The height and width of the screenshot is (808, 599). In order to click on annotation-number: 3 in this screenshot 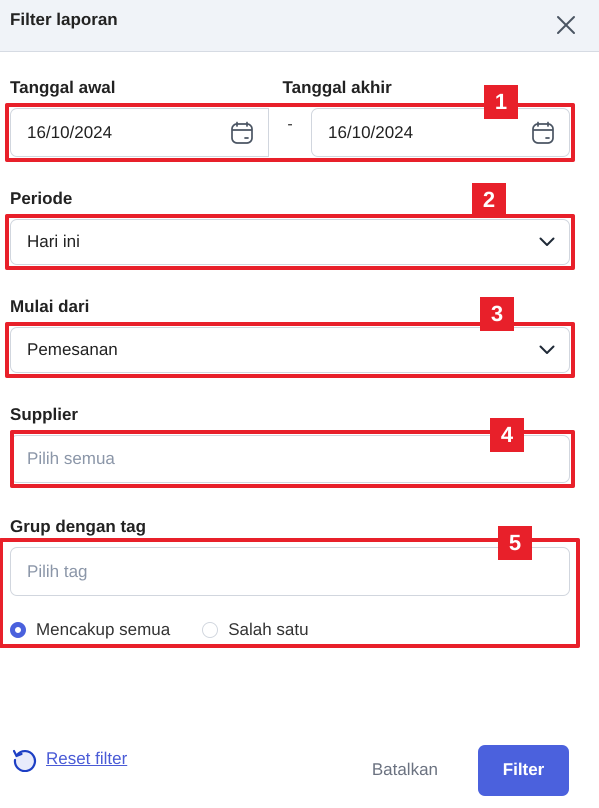, I will do `click(497, 314)`.